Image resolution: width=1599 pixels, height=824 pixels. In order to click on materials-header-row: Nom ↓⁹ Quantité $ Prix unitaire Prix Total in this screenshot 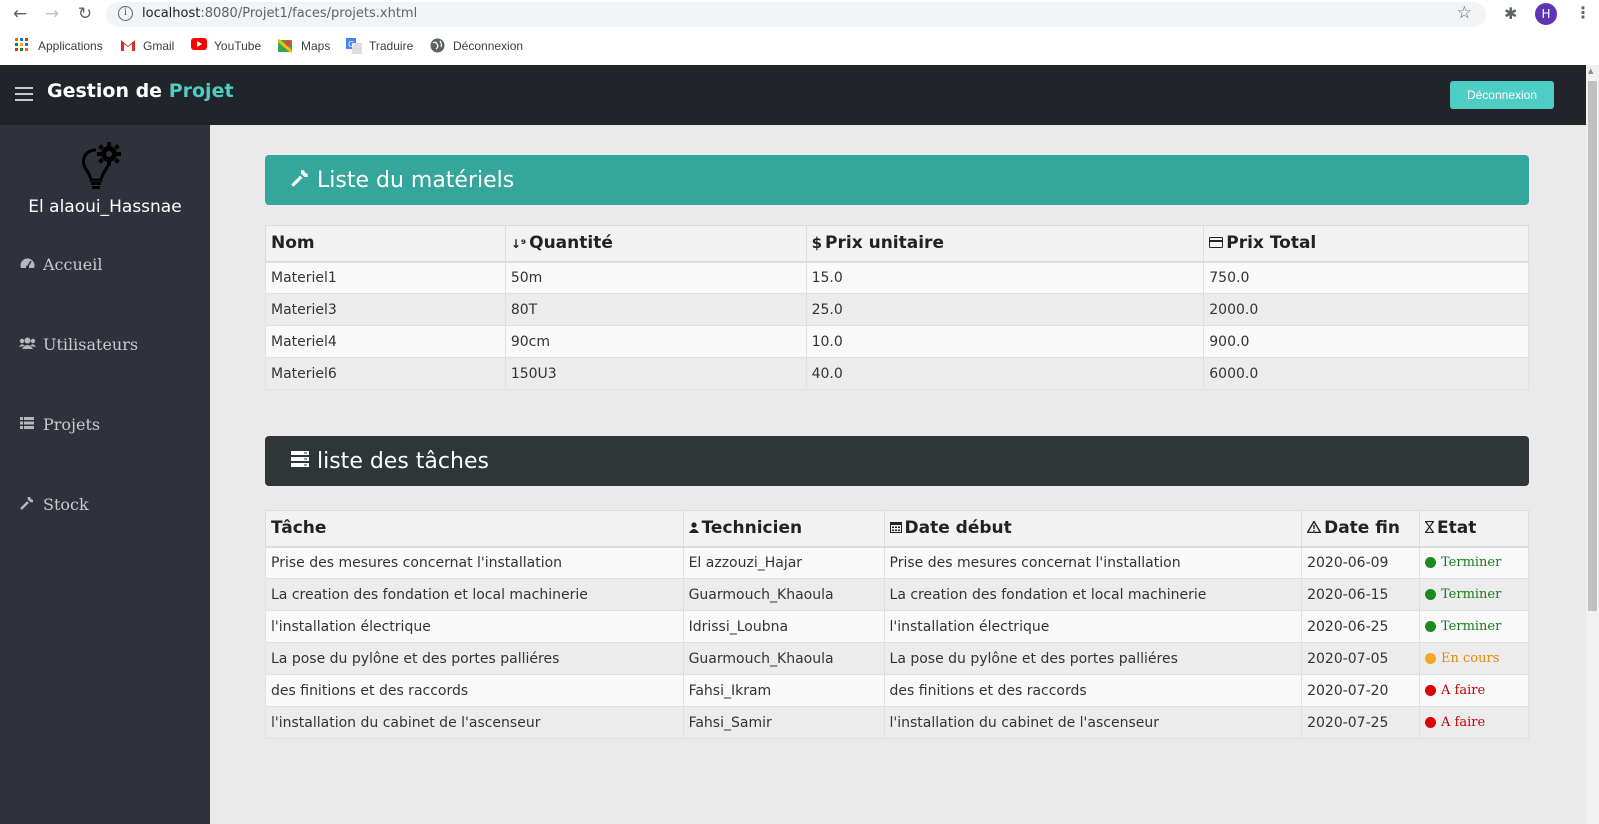, I will do `click(897, 244)`.